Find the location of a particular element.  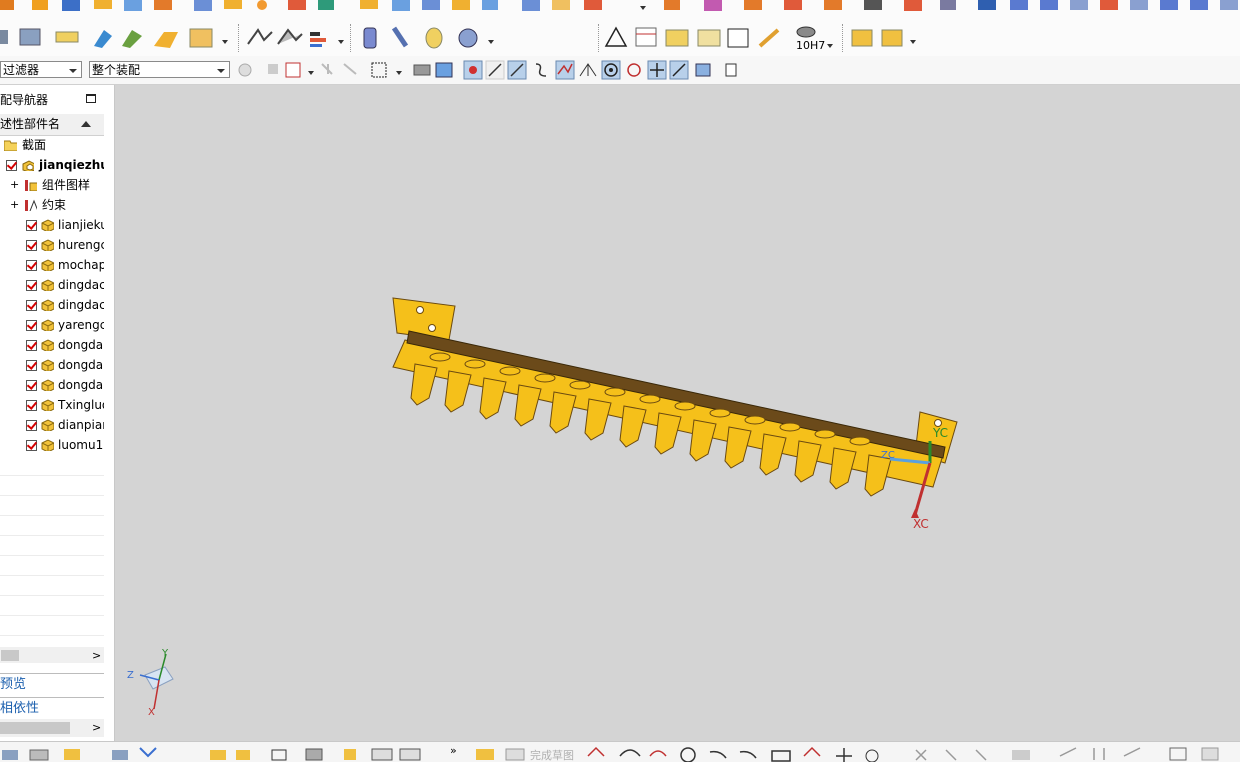

cutter-bar-assembly-model is located at coordinates (675, 397).